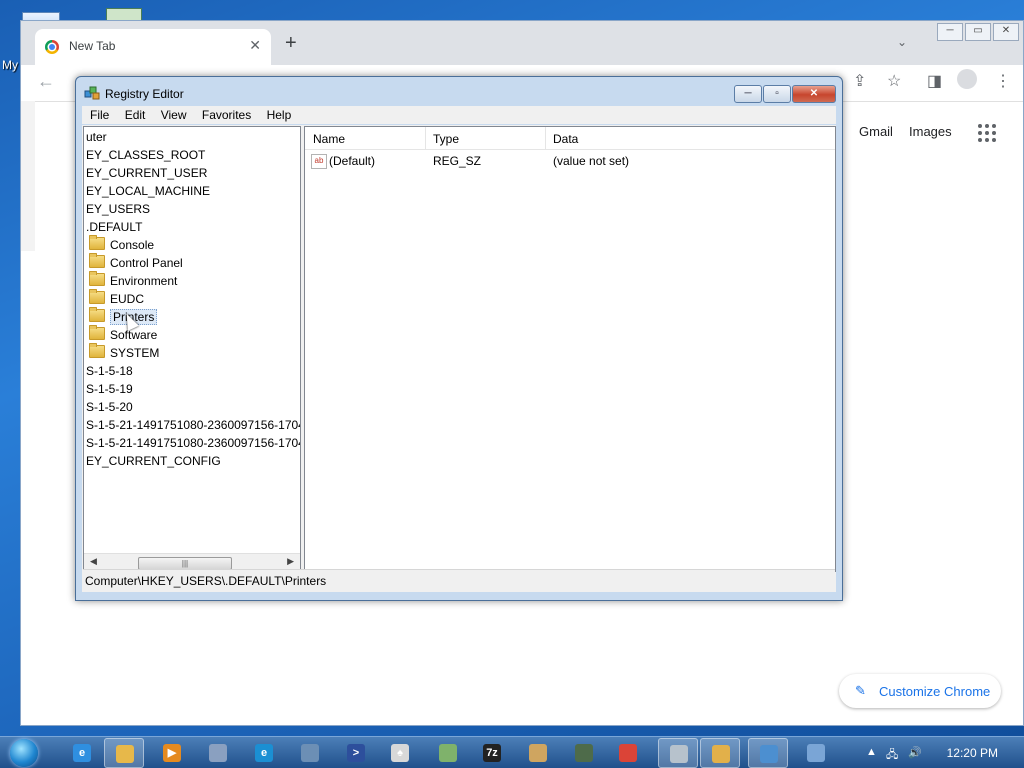 Image resolution: width=1024 pixels, height=768 pixels. I want to click on tree-node: EY_CURRENT_CONFIG, so click(153, 461).